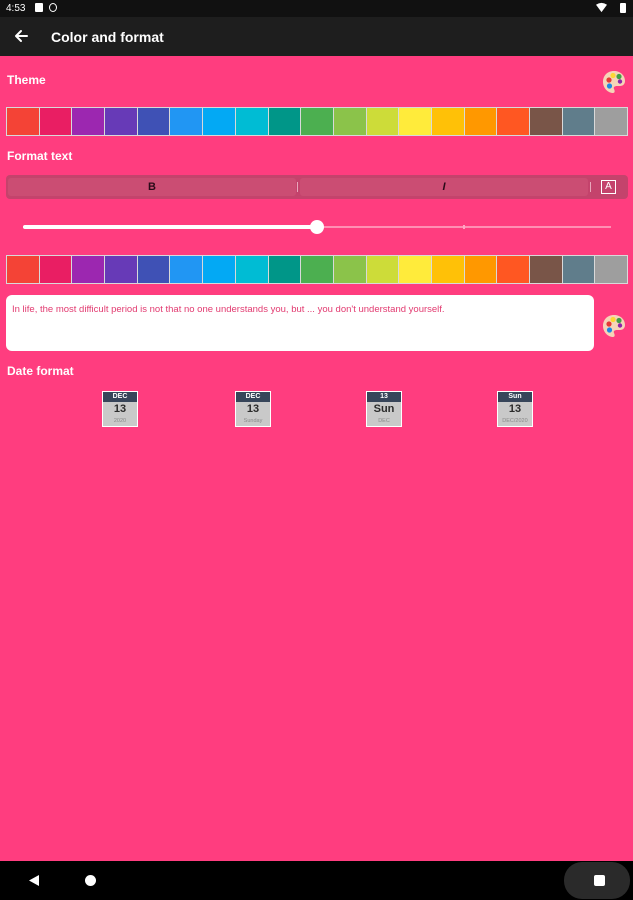  Describe the element at coordinates (384, 397) in the screenshot. I see `date-header: 13` at that location.